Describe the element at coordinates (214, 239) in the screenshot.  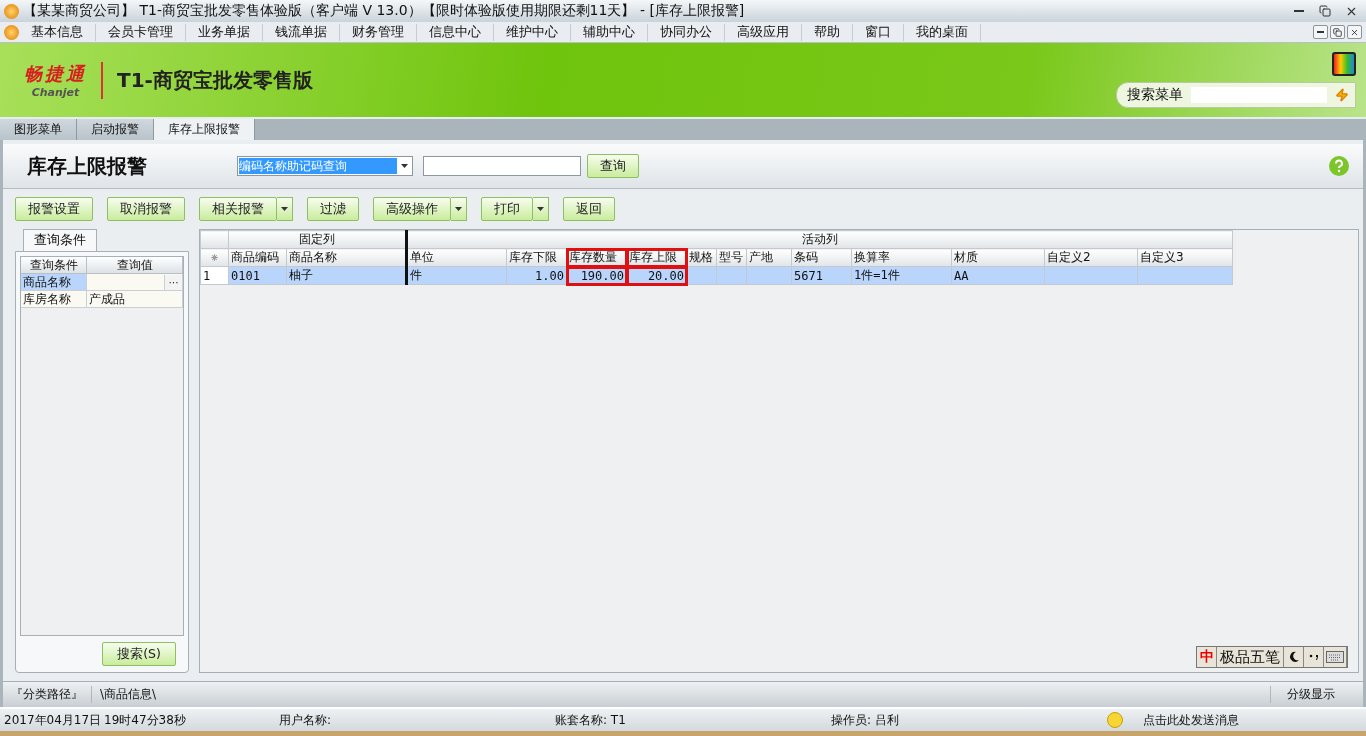
I see `corner-cell` at that location.